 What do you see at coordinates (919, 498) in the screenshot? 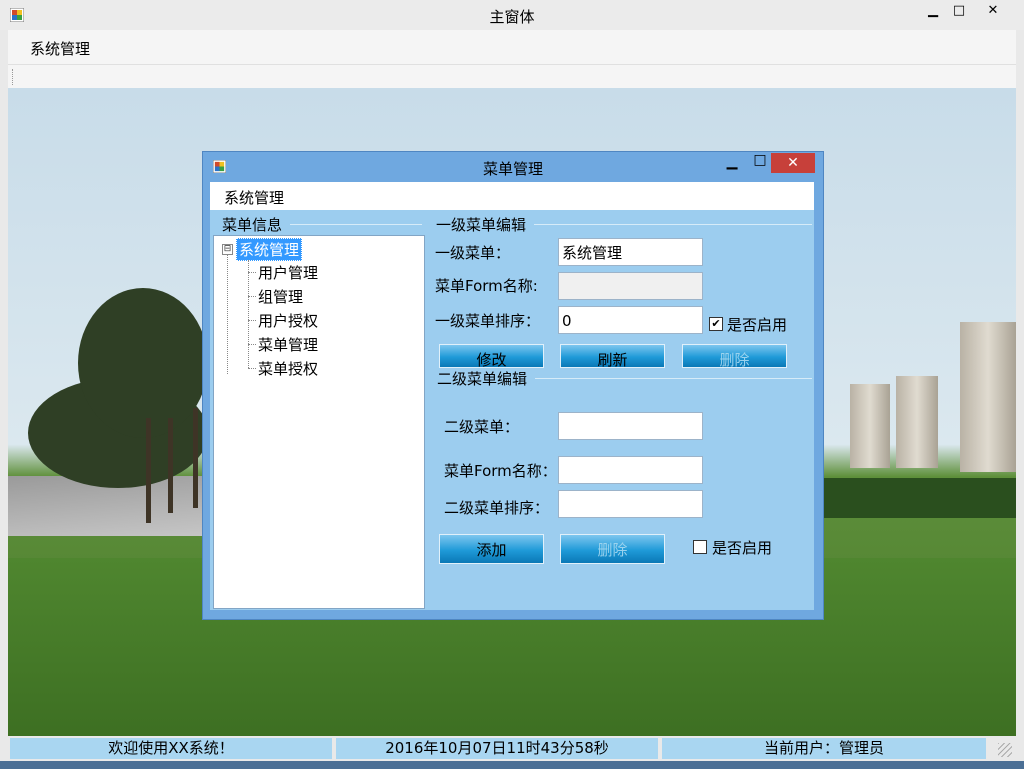
I see `background-hedge` at bounding box center [919, 498].